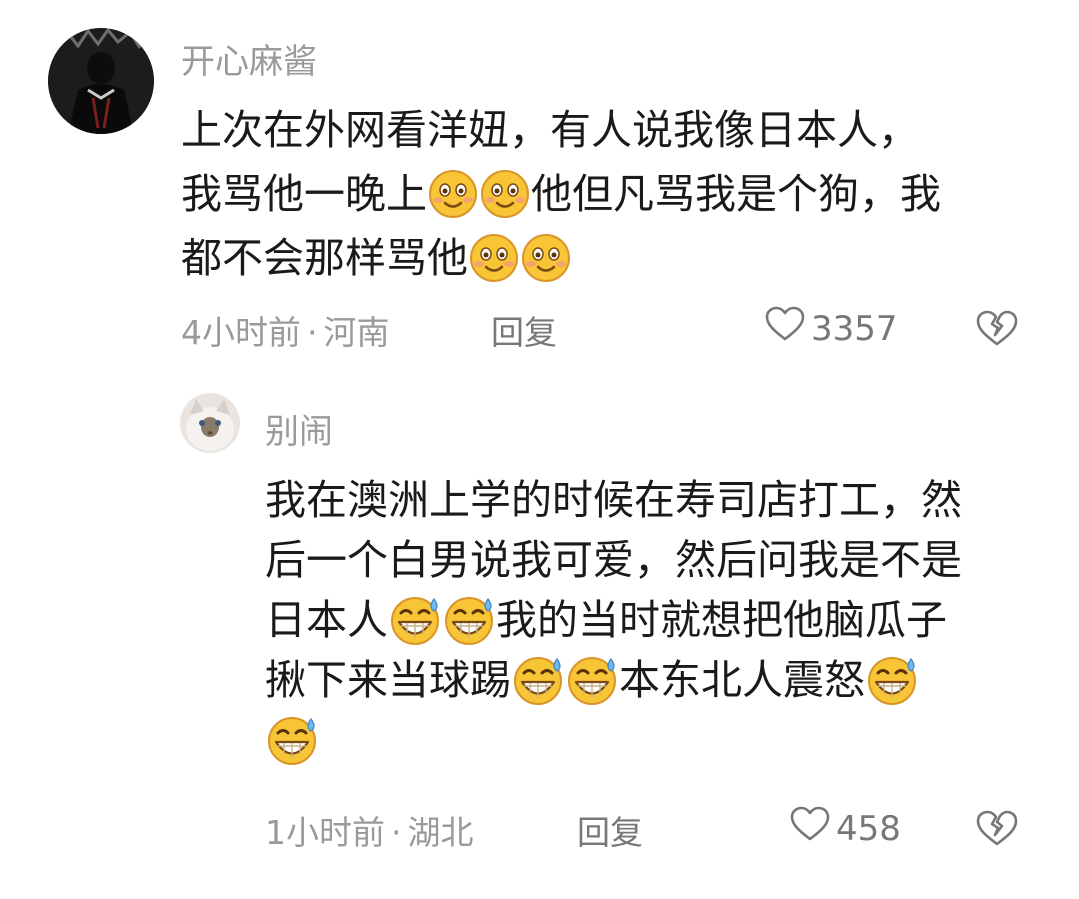 Image resolution: width=1079 pixels, height=899 pixels. I want to click on comment-line: 上次在外网看洋妞，有人说我像日本人，, so click(561, 130).